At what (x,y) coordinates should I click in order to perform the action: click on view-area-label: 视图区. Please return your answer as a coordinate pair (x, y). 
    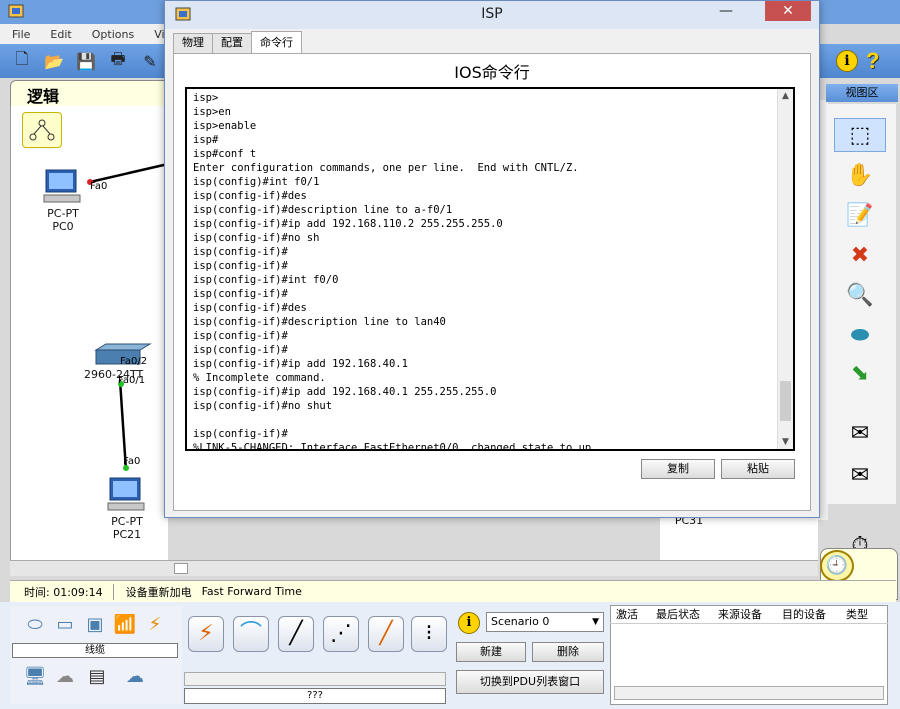
    Looking at the image, I should click on (862, 93).